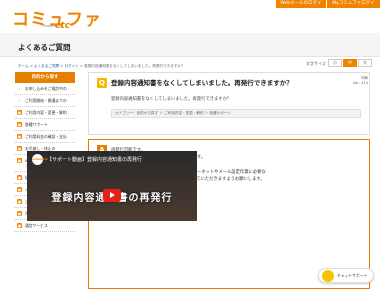  I want to click on breadcrumb-section: ログイン, so click(71, 66).